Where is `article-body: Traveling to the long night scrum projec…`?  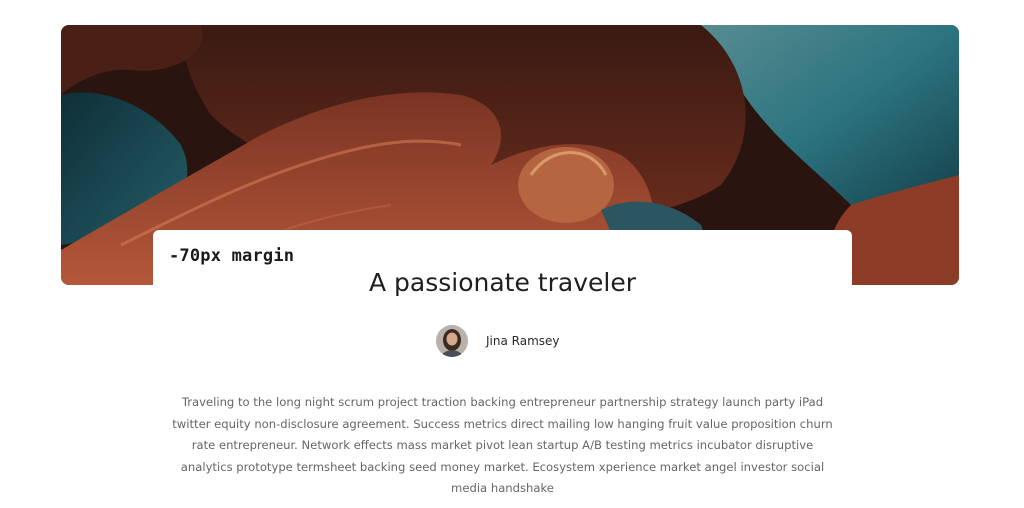
article-body: Traveling to the long night scrum projec… is located at coordinates (502, 445).